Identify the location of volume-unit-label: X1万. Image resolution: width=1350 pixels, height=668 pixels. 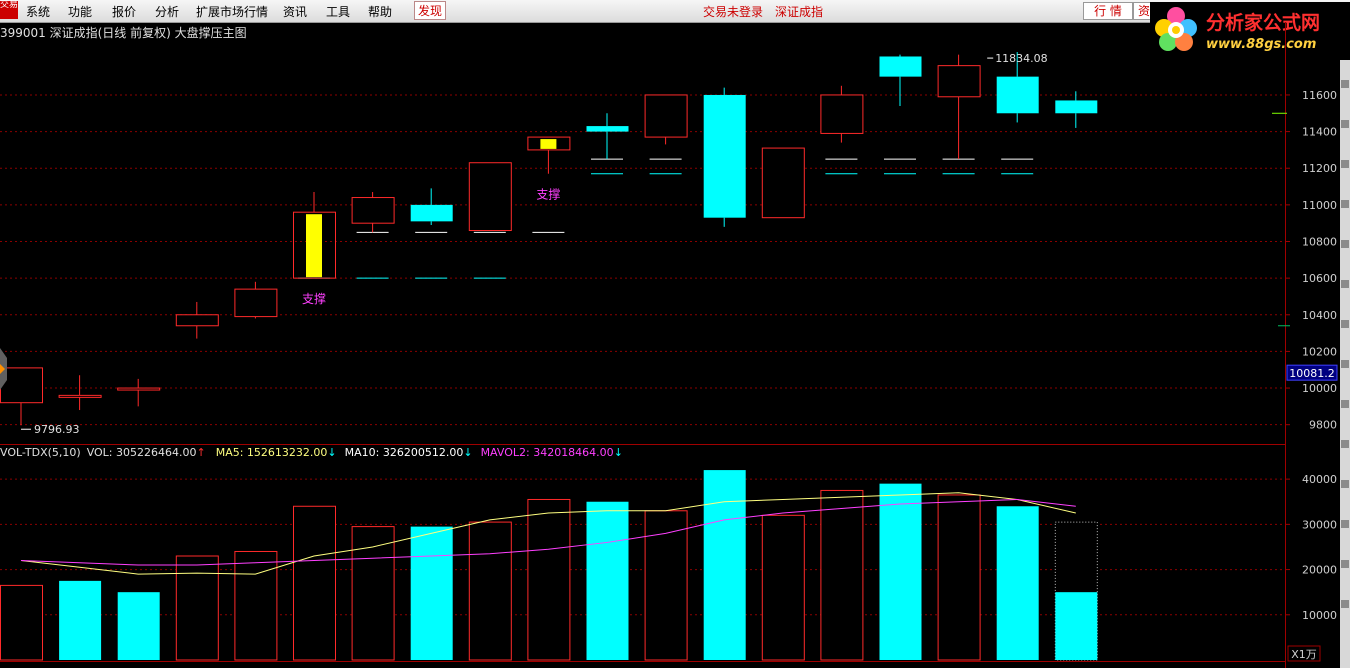
(1304, 654).